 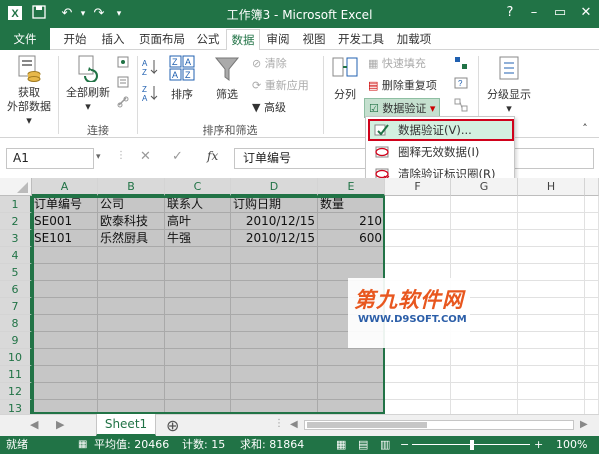 I want to click on scroll-right-icon: ▶, so click(x=60, y=424).